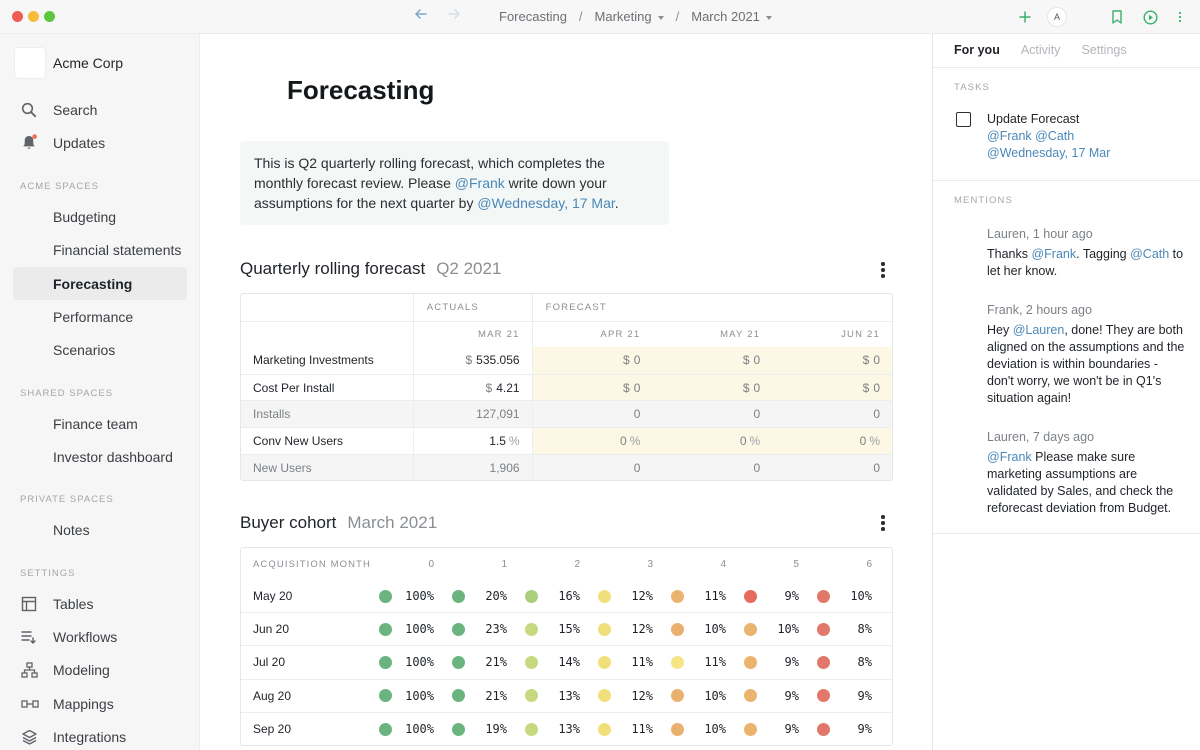 The width and height of the screenshot is (1200, 750). Describe the element at coordinates (983, 200) in the screenshot. I see `mentions-label: MENTIONS` at that location.